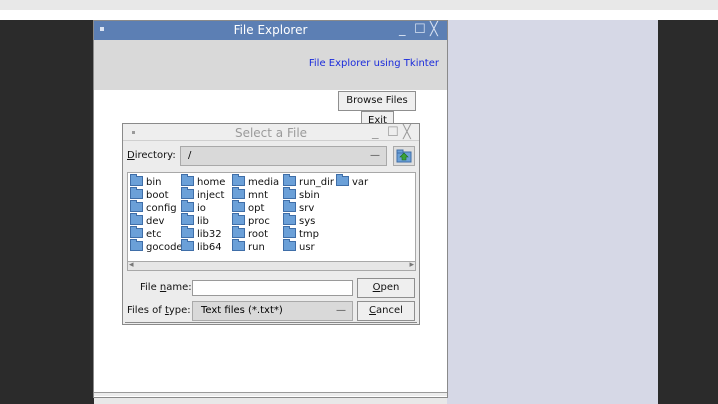 Image resolution: width=718 pixels, height=404 pixels. What do you see at coordinates (307, 221) in the screenshot?
I see `folder-name: sys` at bounding box center [307, 221].